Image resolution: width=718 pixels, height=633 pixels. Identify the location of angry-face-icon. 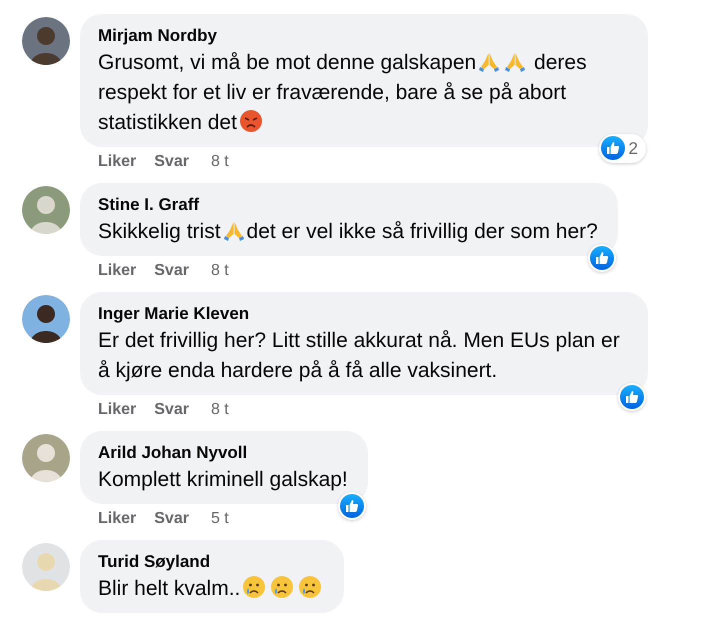
(250, 121).